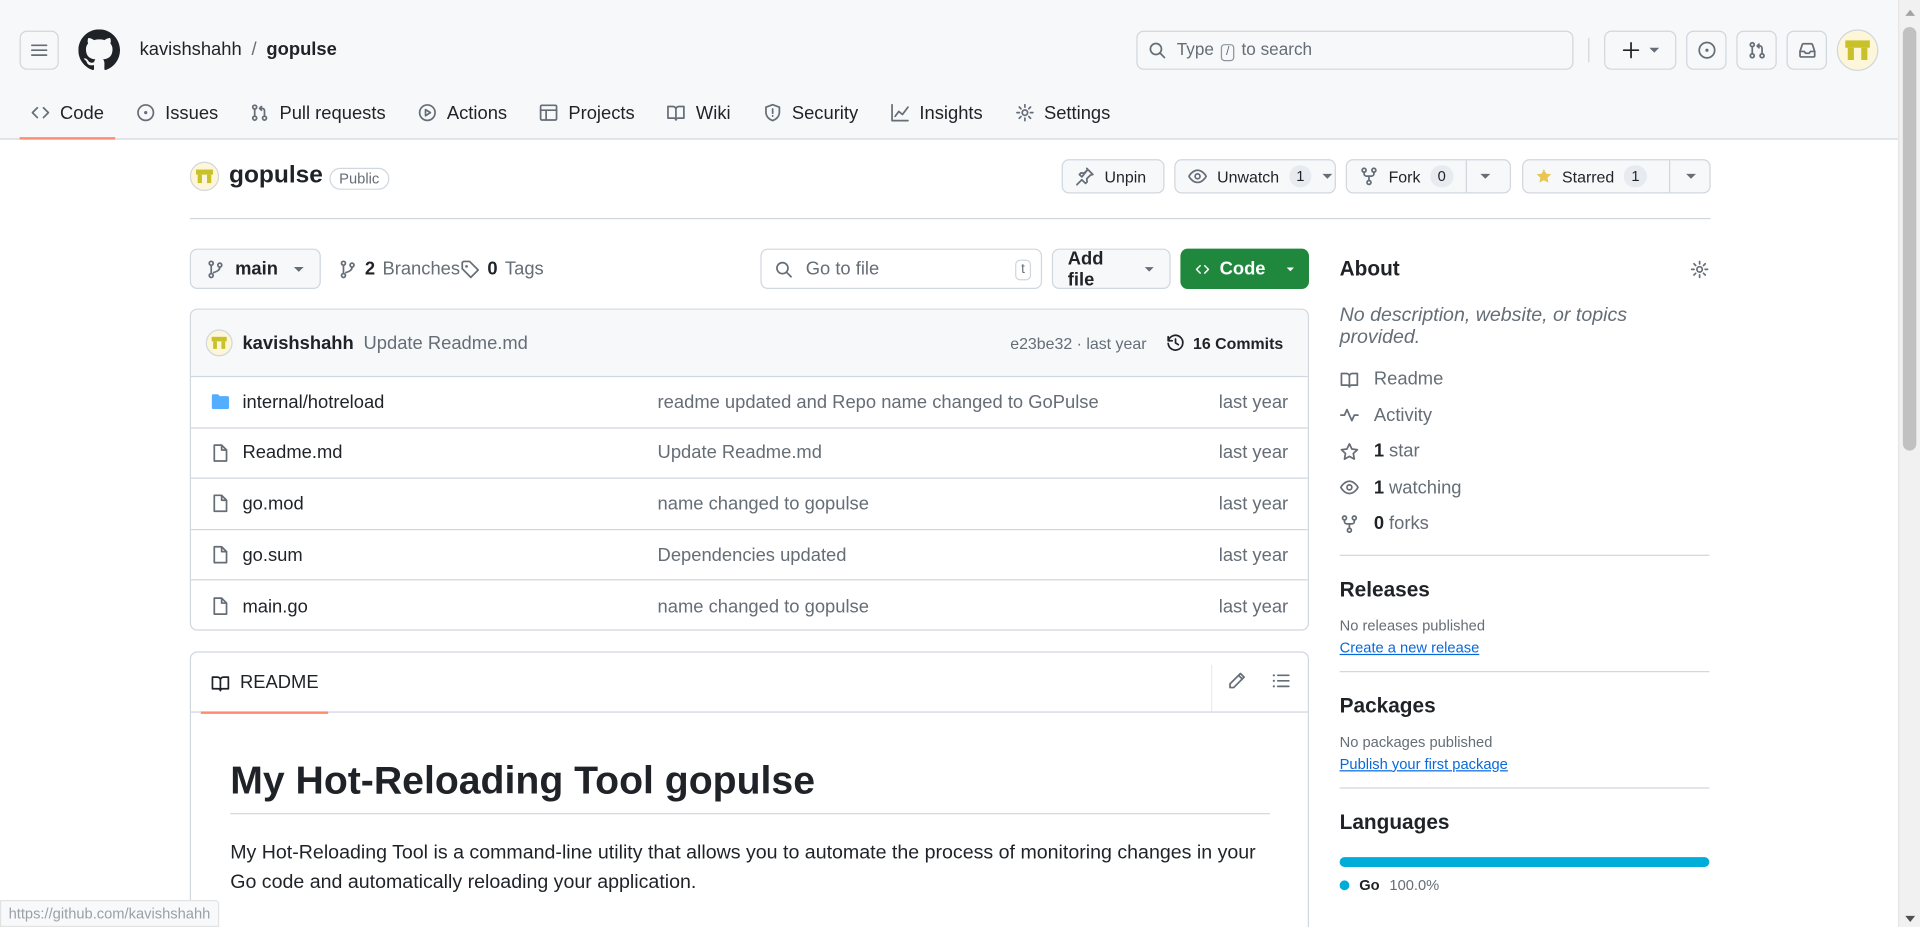 Image resolution: width=1920 pixels, height=927 pixels. I want to click on stars-link: 1 star, so click(1525, 451).